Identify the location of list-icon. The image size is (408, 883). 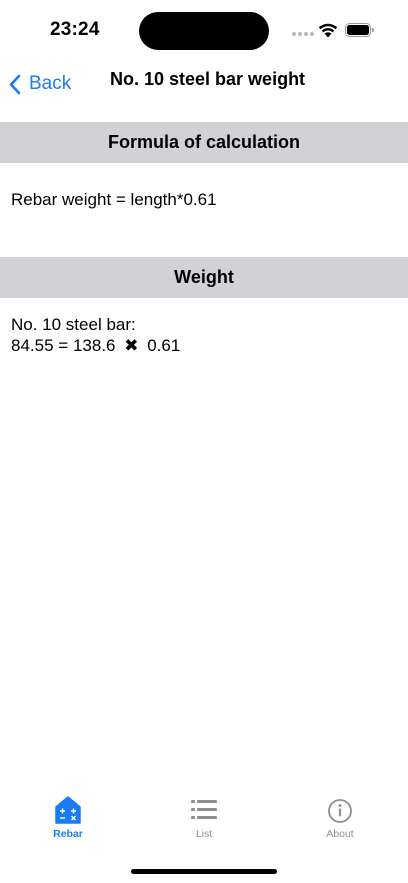
(204, 809).